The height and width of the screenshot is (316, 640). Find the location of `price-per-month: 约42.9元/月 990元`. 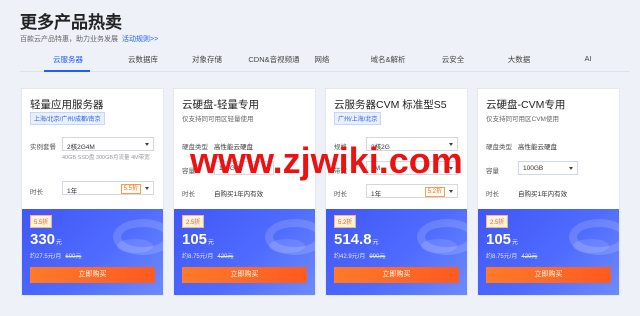

price-per-month: 约42.9元/月 990元 is located at coordinates (359, 255).